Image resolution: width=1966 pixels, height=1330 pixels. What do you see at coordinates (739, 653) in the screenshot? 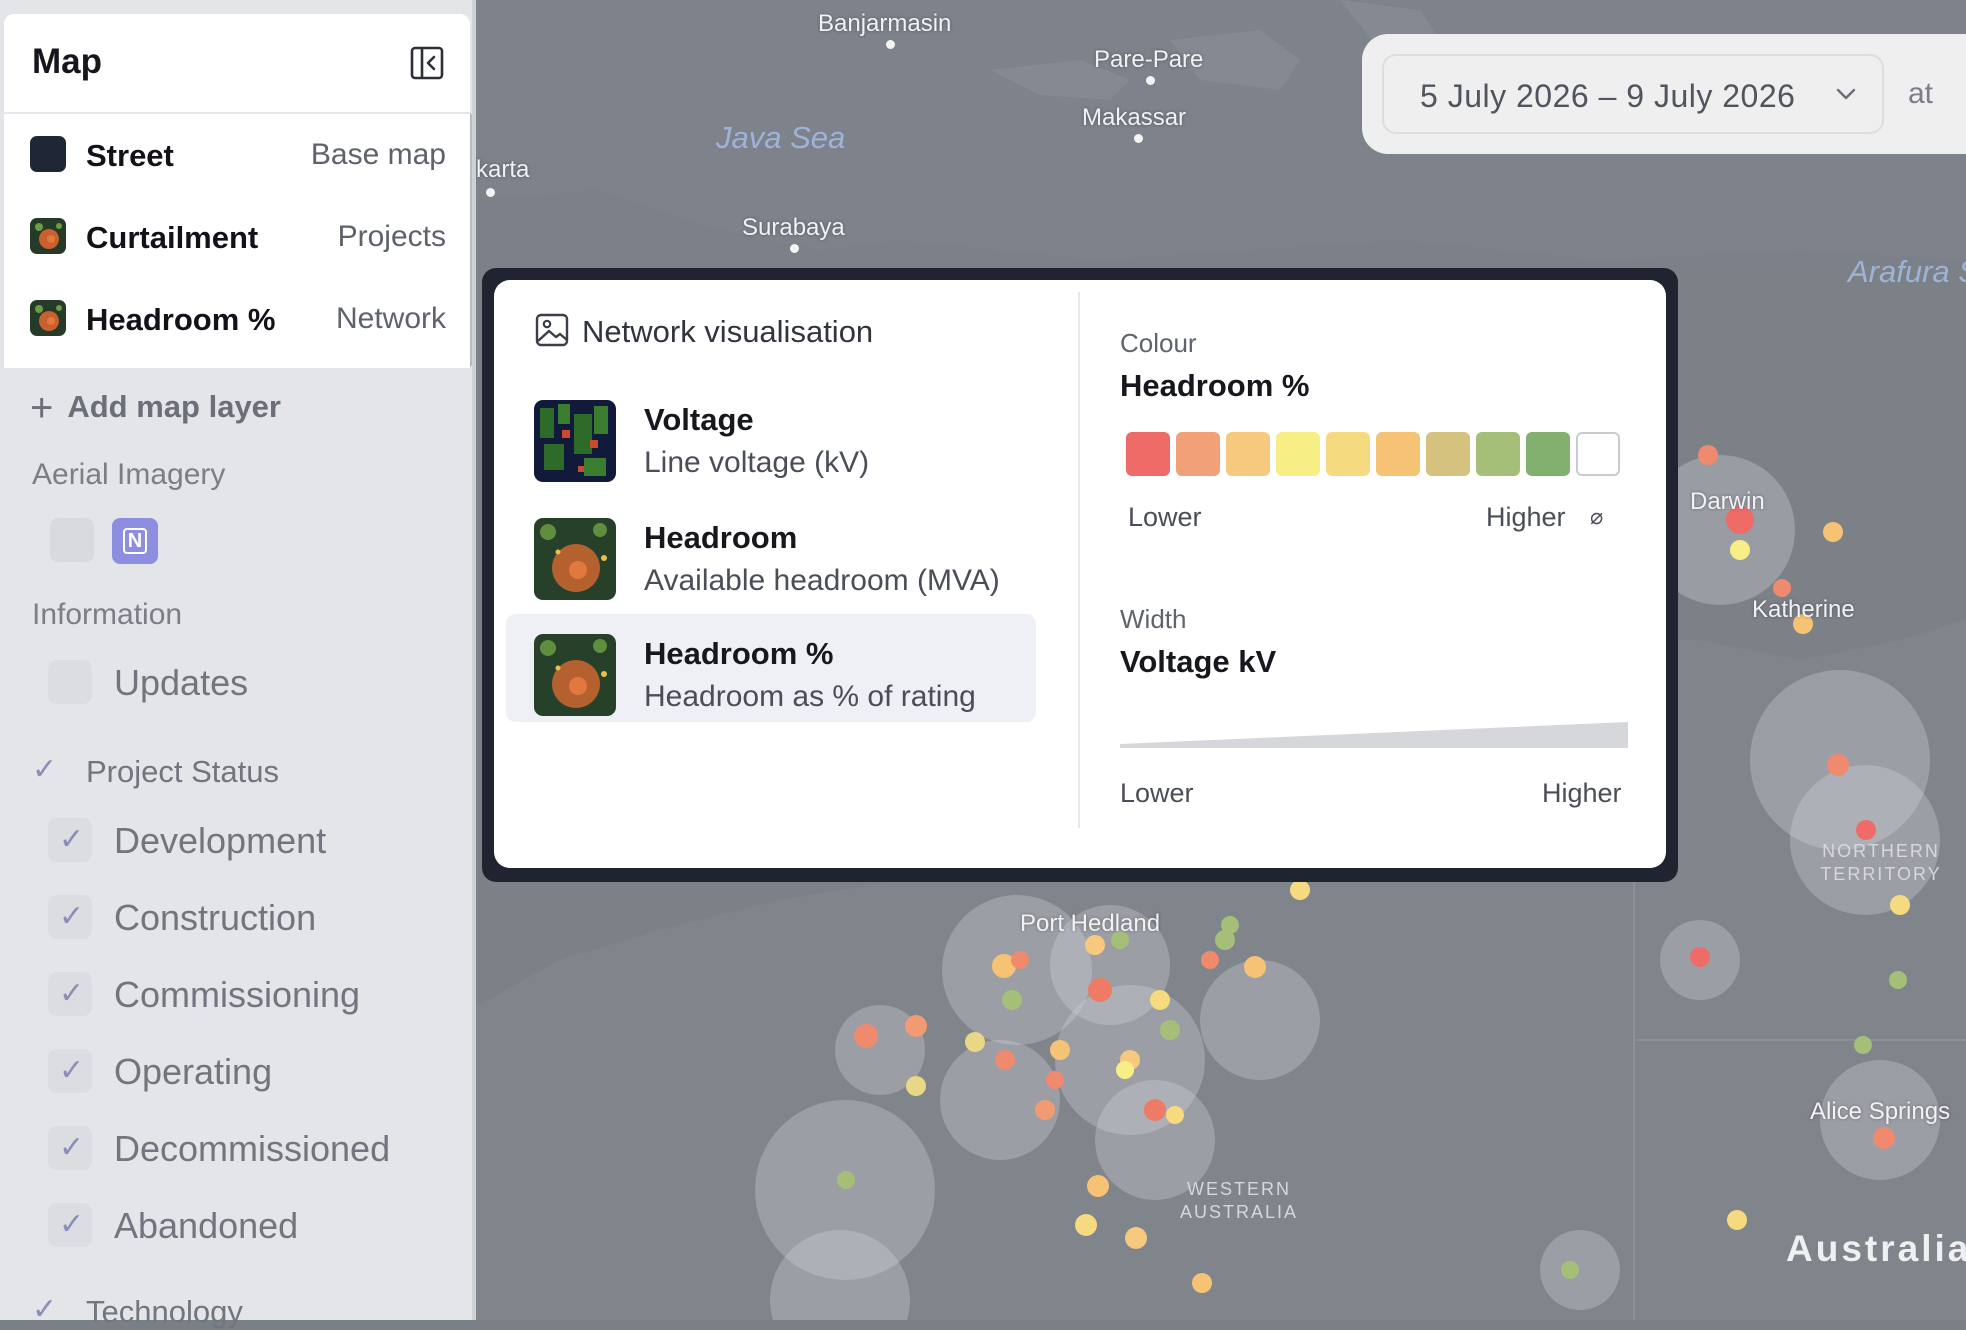
I see `option-name: Headroom %` at bounding box center [739, 653].